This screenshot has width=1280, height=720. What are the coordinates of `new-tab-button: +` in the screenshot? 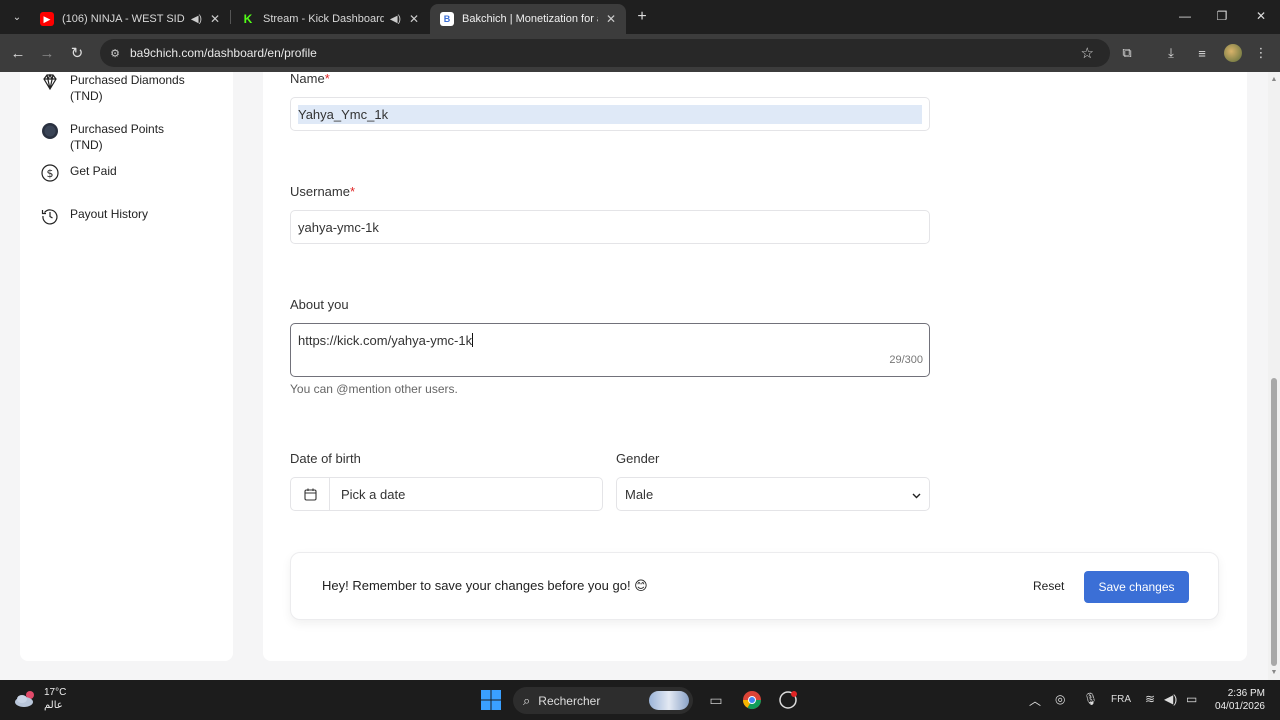 It's located at (642, 17).